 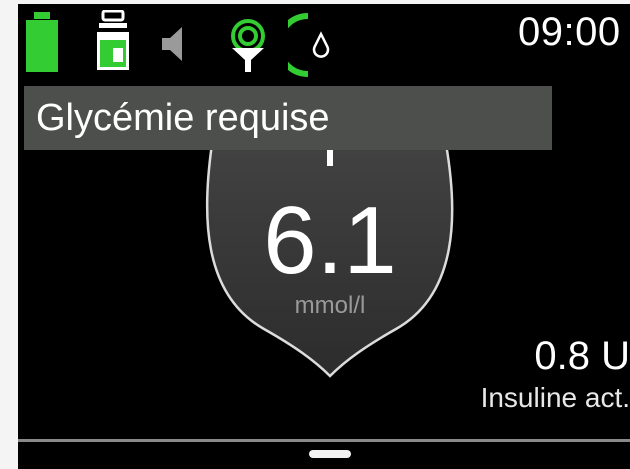 What do you see at coordinates (569, 32) in the screenshot?
I see `clock: 09:00` at bounding box center [569, 32].